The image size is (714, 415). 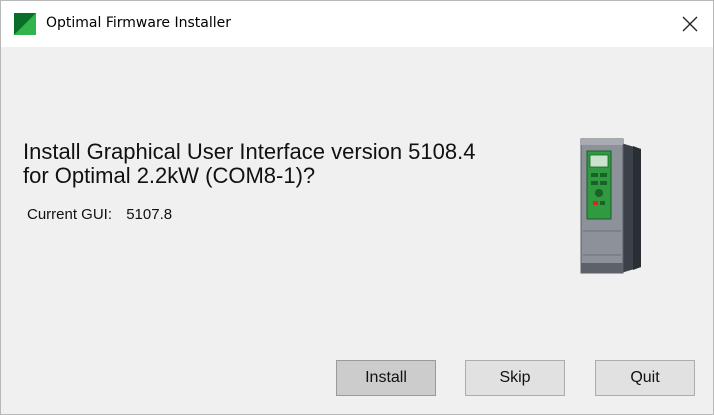 I want to click on skip-button: Skip, so click(x=515, y=378).